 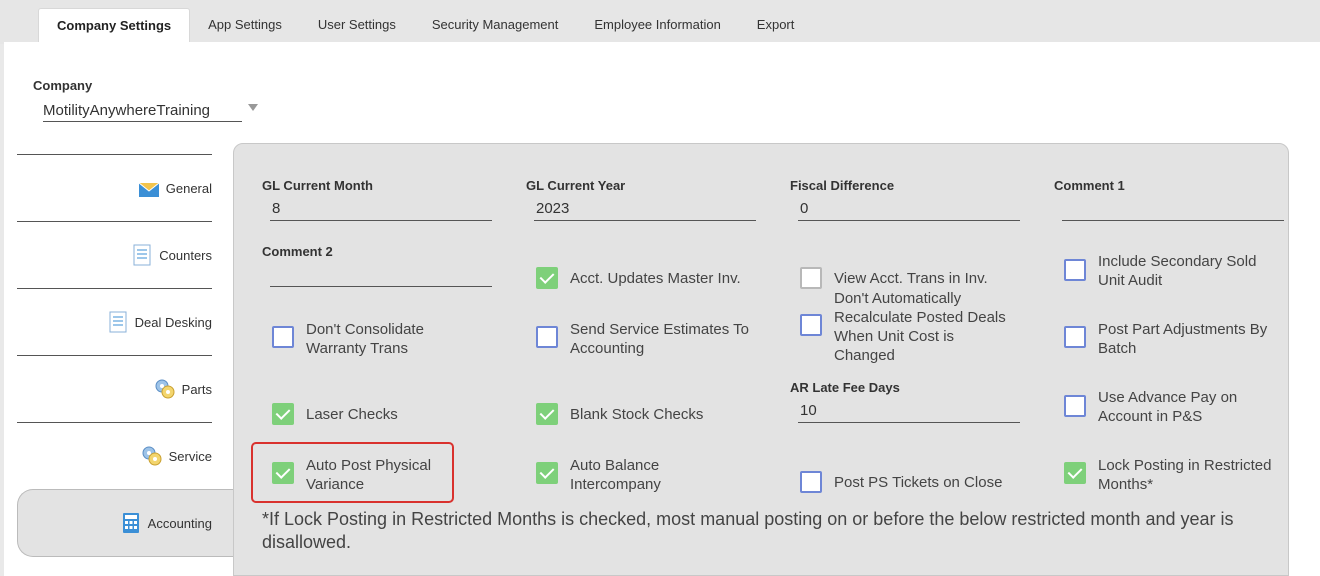 I want to click on dont-recalc-checkbox, so click(x=811, y=325).